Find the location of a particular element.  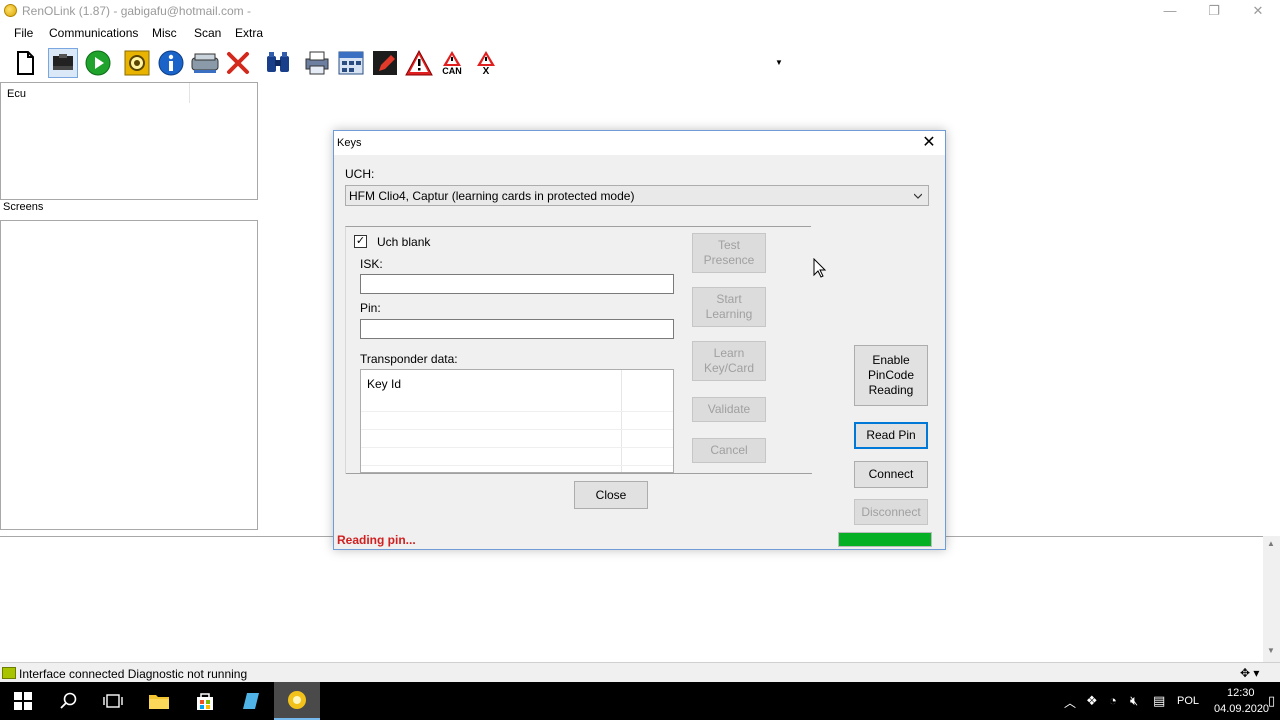

key-id-column-header: Key Id is located at coordinates (384, 384).